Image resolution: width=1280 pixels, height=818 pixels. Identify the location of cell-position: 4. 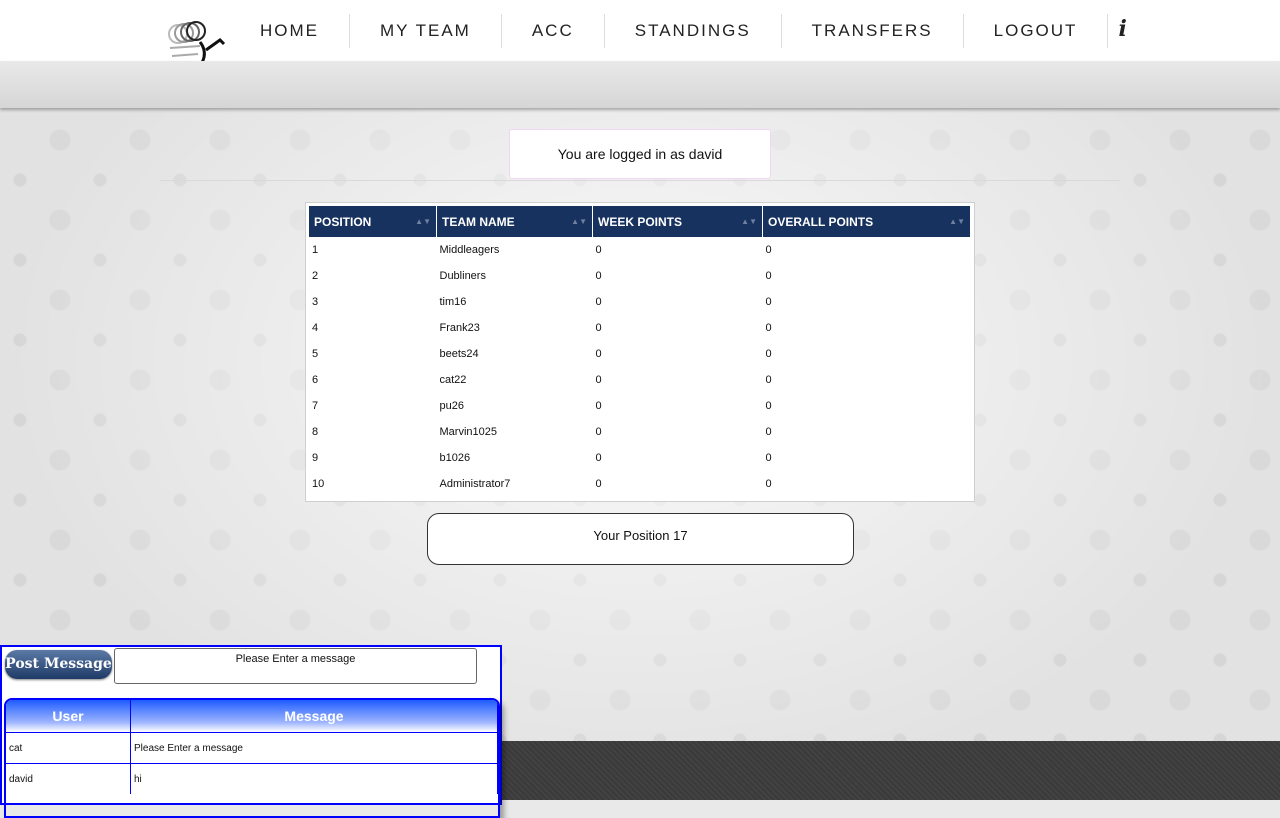
(315, 328).